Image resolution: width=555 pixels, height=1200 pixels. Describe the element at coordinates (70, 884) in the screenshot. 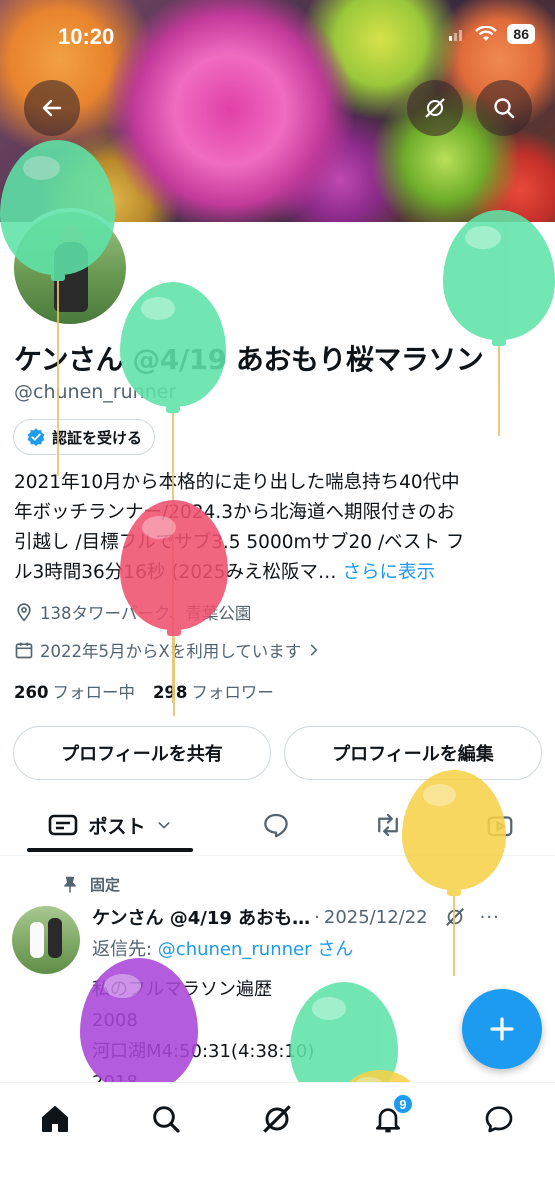

I see `pin-icon` at that location.